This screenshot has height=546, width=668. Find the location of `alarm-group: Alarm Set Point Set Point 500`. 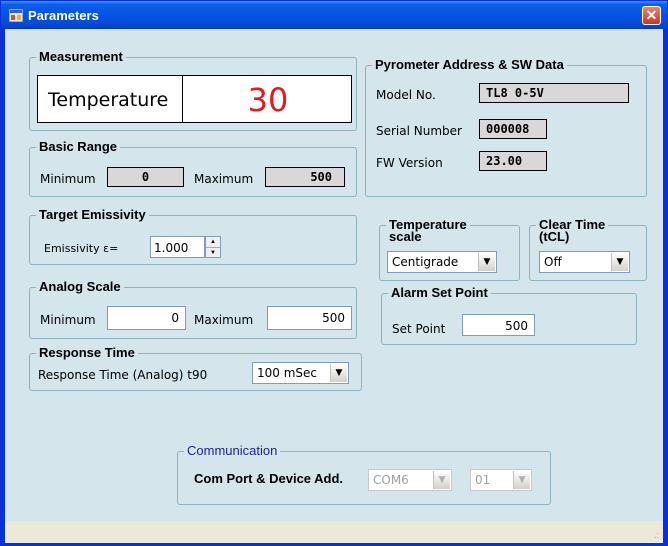

alarm-group: Alarm Set Point Set Point 500 is located at coordinates (509, 315).